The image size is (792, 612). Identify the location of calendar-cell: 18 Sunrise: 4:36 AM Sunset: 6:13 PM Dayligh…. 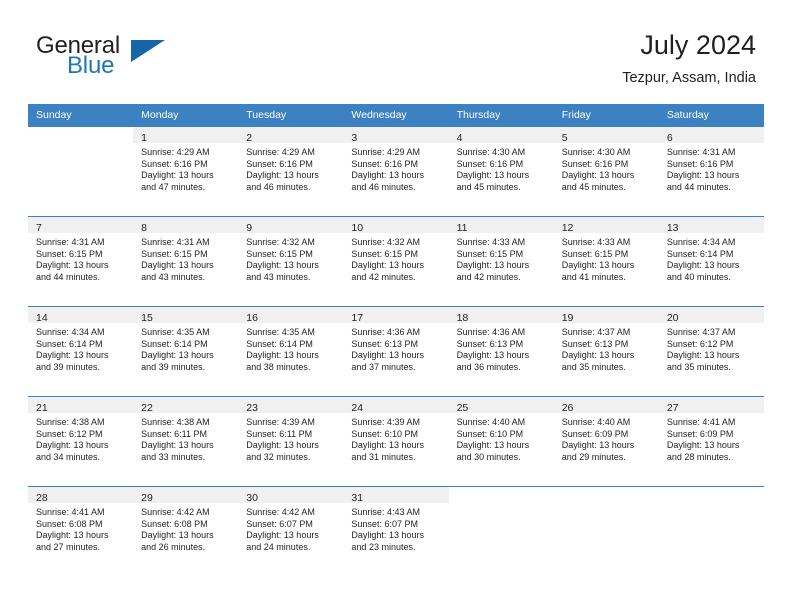
(501, 351).